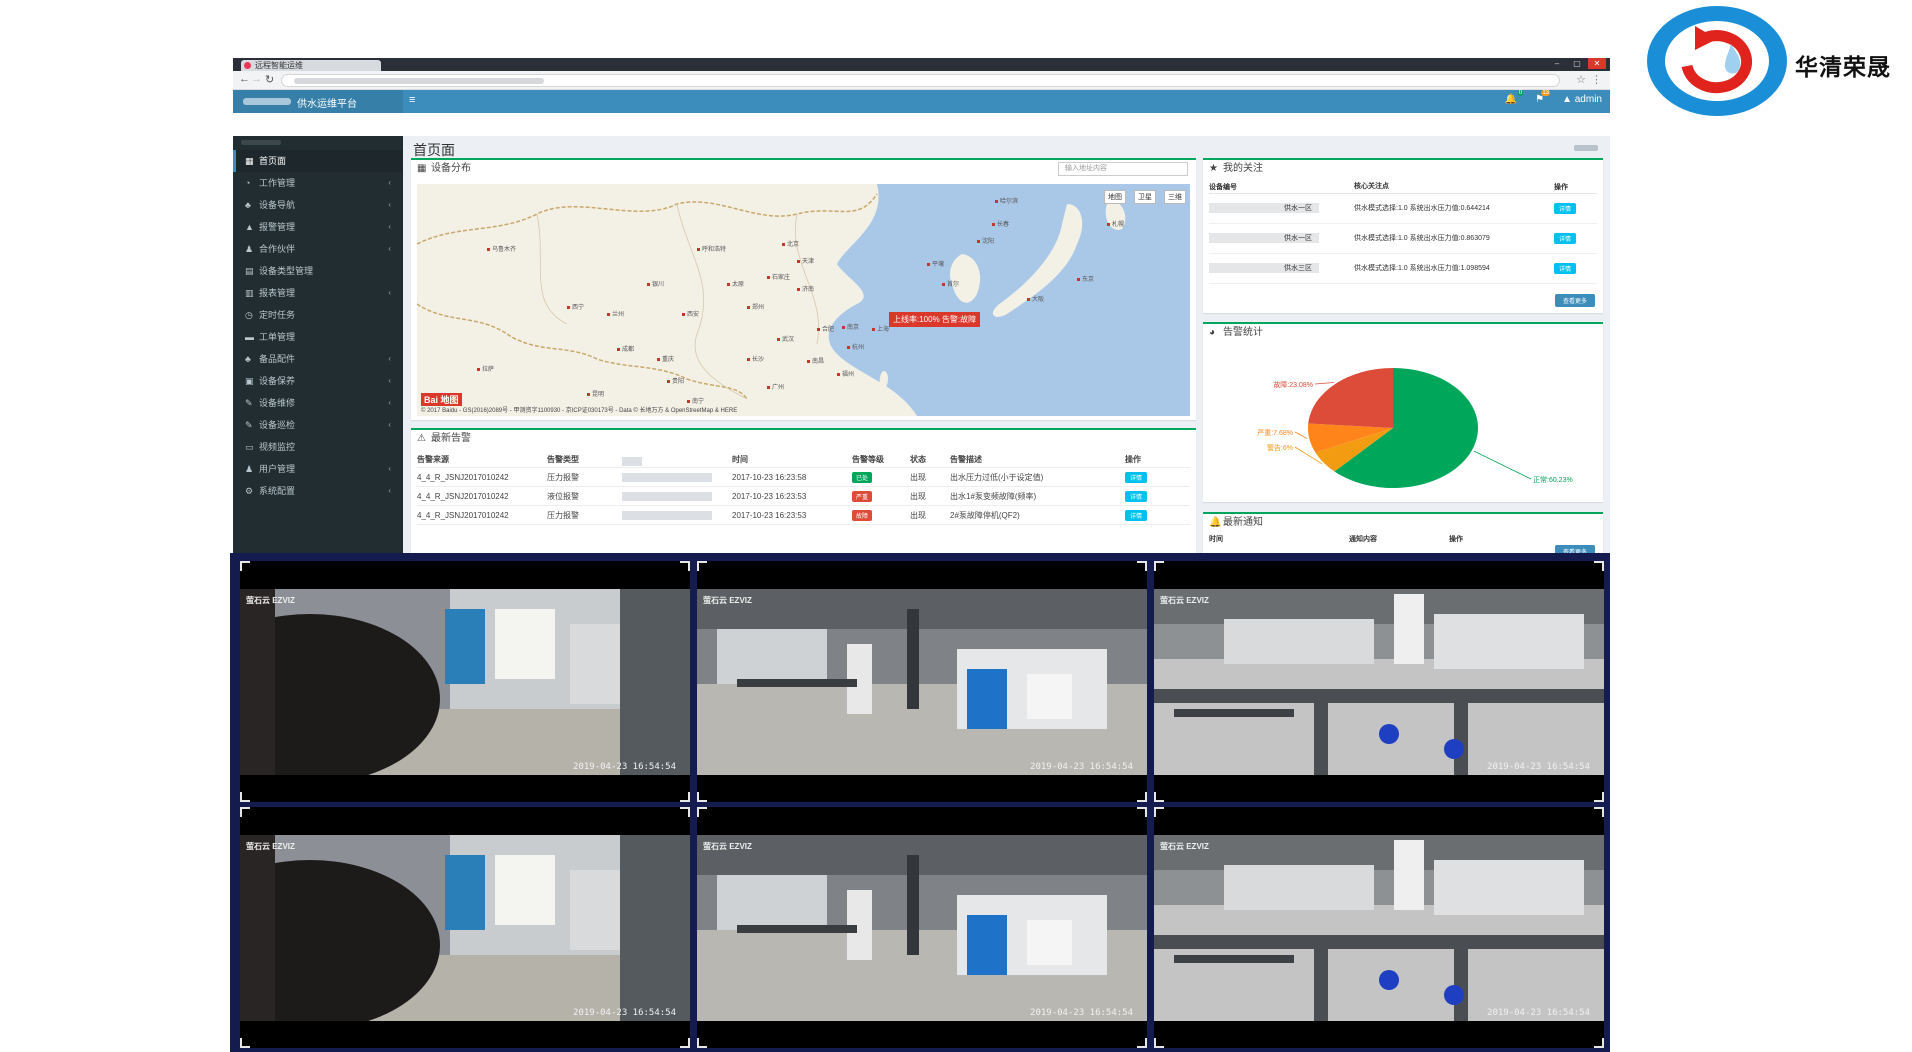 Image resolution: width=1912 pixels, height=1052 pixels. Describe the element at coordinates (318, 359) in the screenshot. I see `sidebar-item-9: ♣ 备品配件 ‹` at that location.